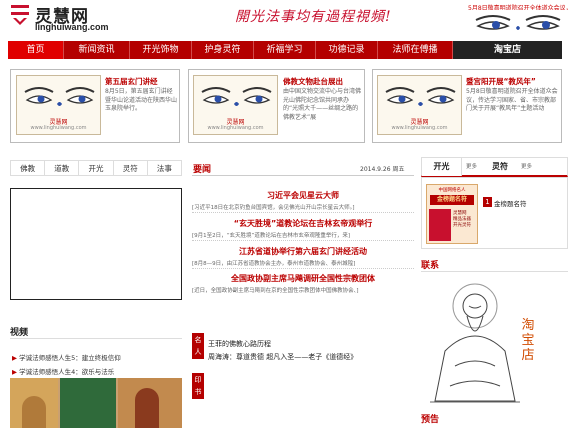 The width and height of the screenshot is (570, 428). I want to click on video-thumbnails, so click(96, 403).